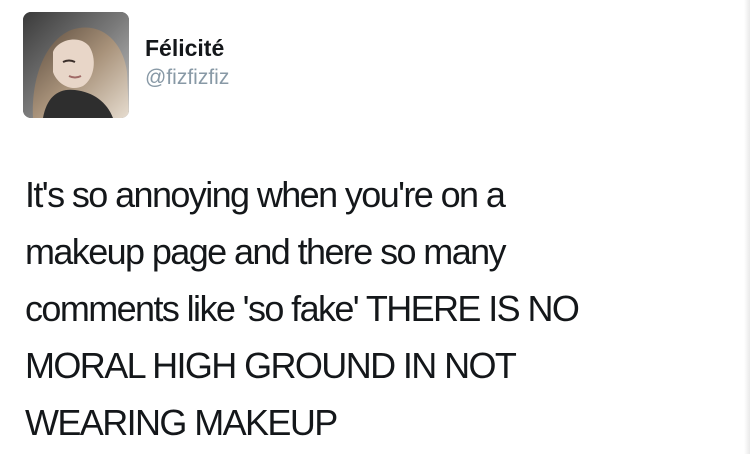 This screenshot has width=750, height=454. I want to click on profile-photo-avatar-icon, so click(76, 65).